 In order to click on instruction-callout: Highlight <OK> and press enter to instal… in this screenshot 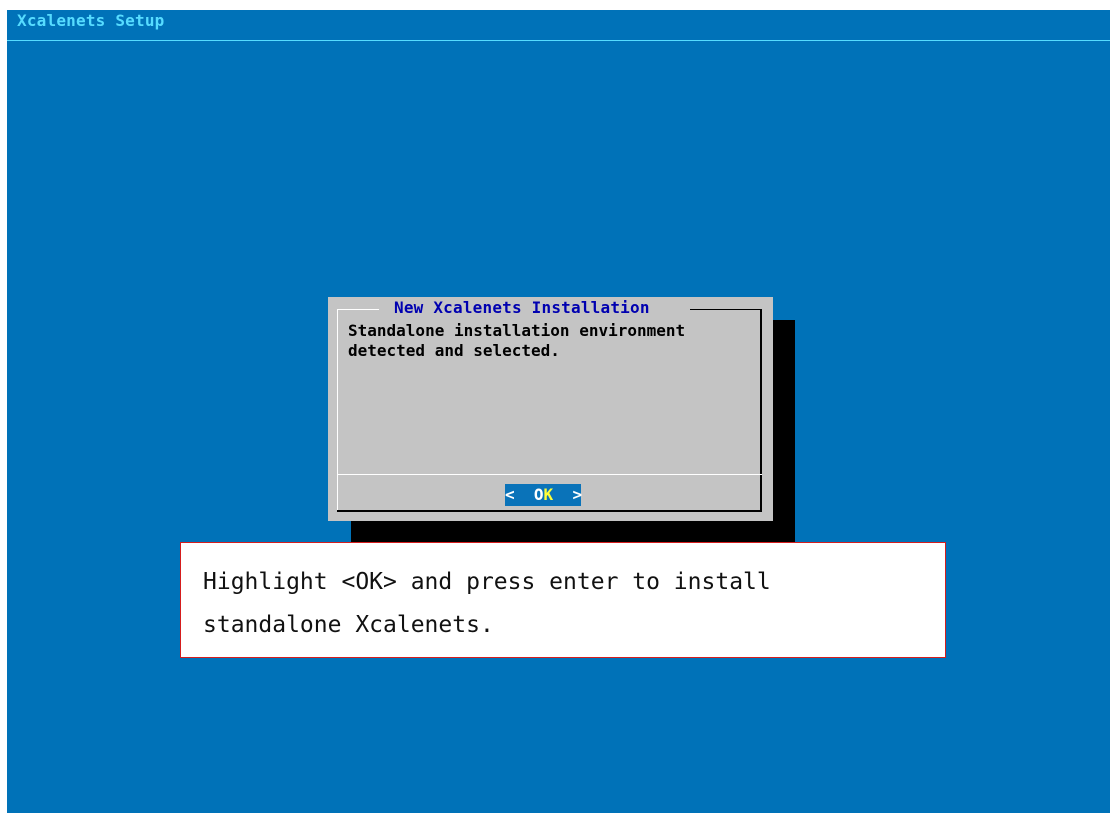, I will do `click(563, 600)`.